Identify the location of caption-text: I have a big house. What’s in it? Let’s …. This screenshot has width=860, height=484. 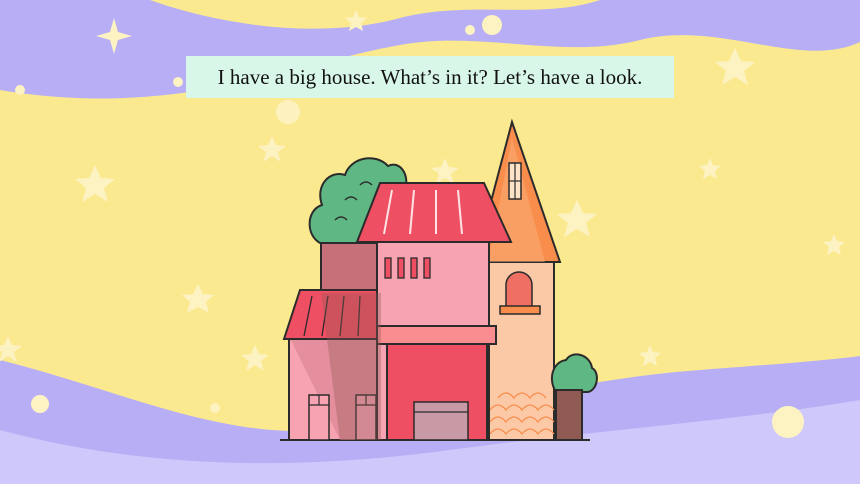
(430, 76).